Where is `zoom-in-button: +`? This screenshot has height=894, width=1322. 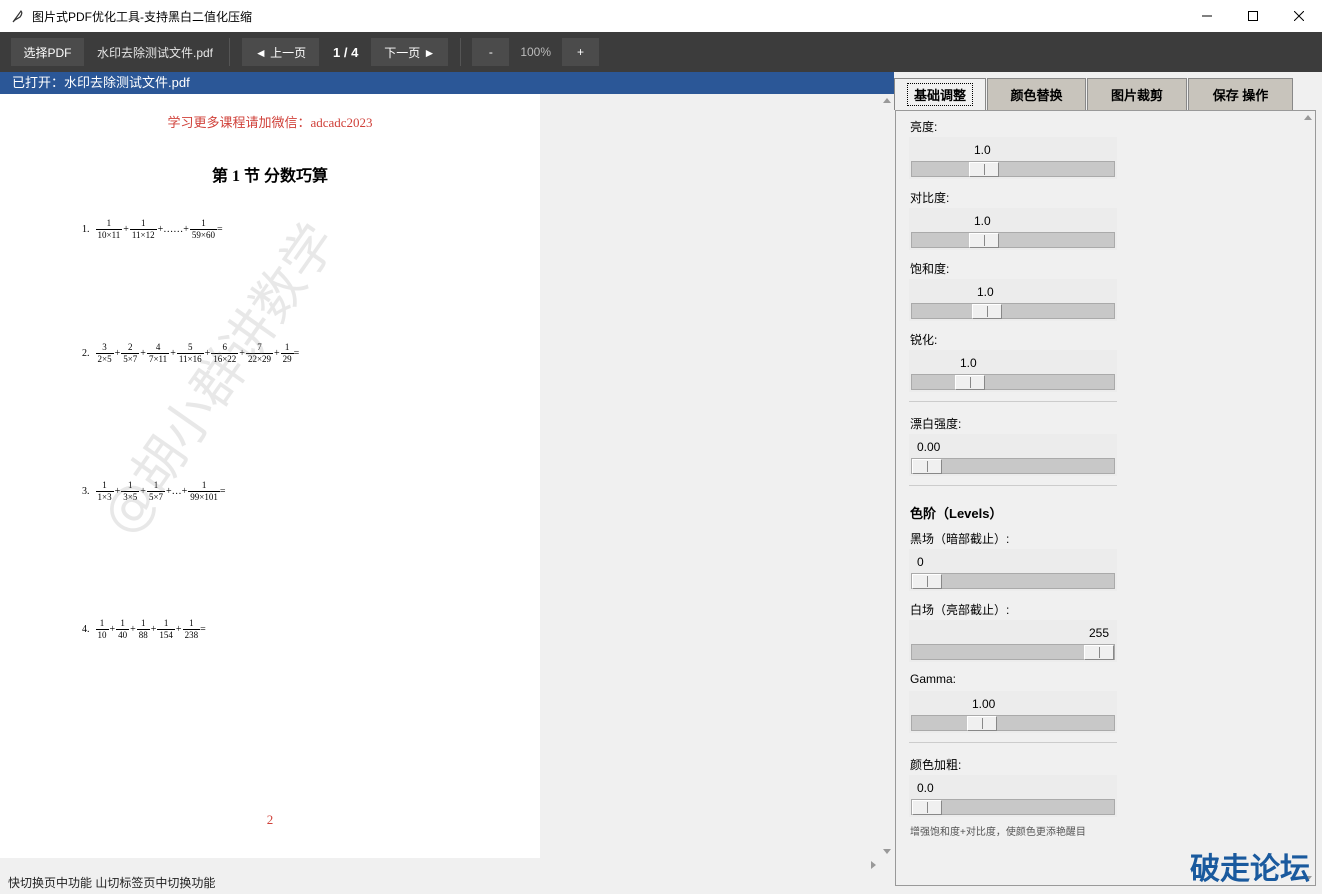
zoom-in-button: + is located at coordinates (581, 52).